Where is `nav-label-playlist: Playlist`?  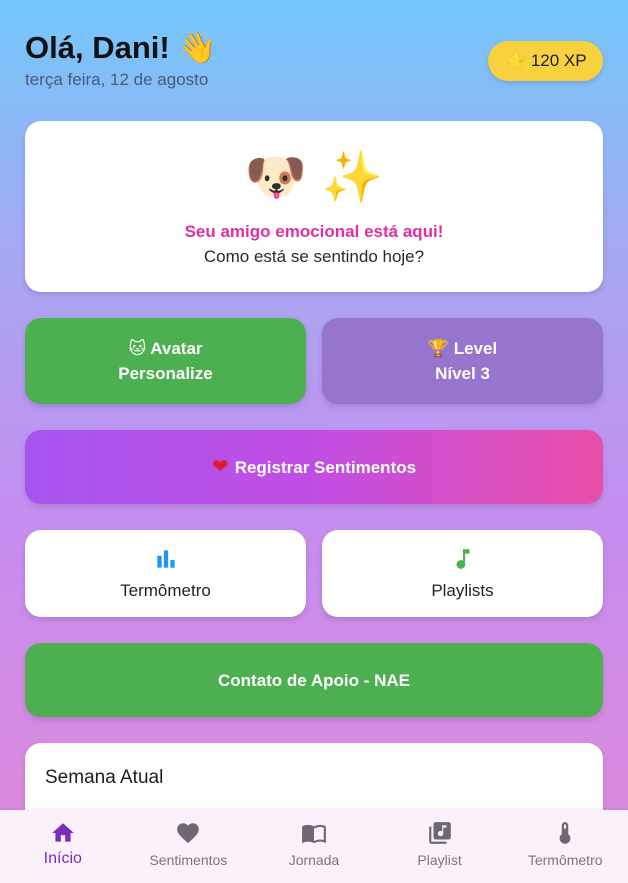 nav-label-playlist: Playlist is located at coordinates (439, 860).